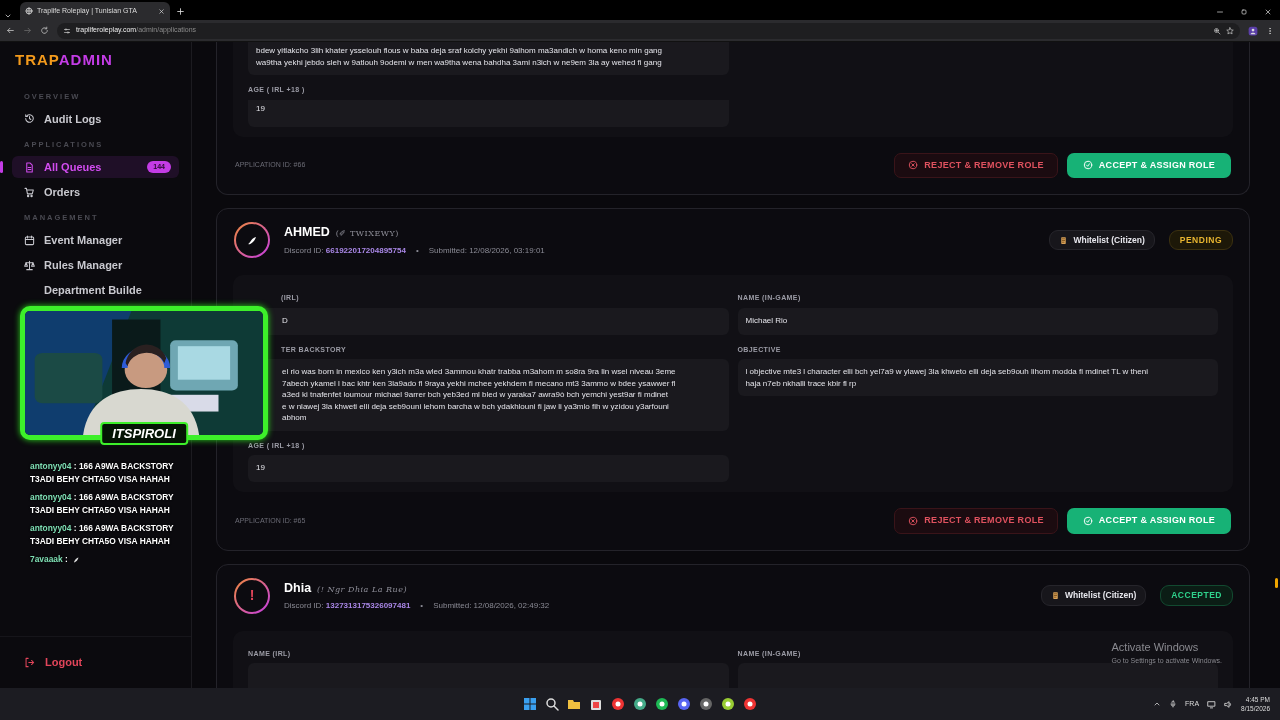 This screenshot has height=720, width=1280. What do you see at coordinates (1230, 30) in the screenshot?
I see `bookmark-star-icon` at bounding box center [1230, 30].